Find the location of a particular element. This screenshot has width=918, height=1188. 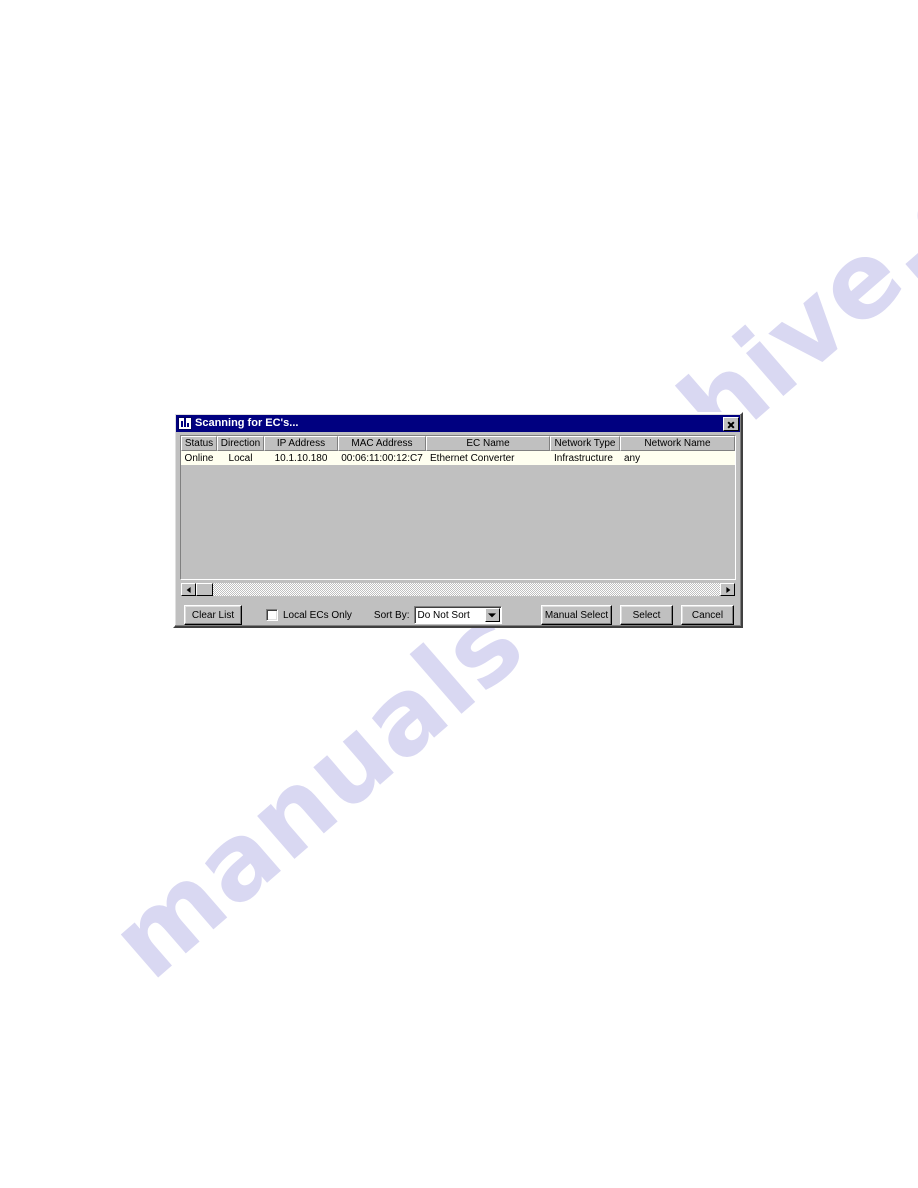

cell-ip-address: 10.1.10.180 is located at coordinates (301, 458).